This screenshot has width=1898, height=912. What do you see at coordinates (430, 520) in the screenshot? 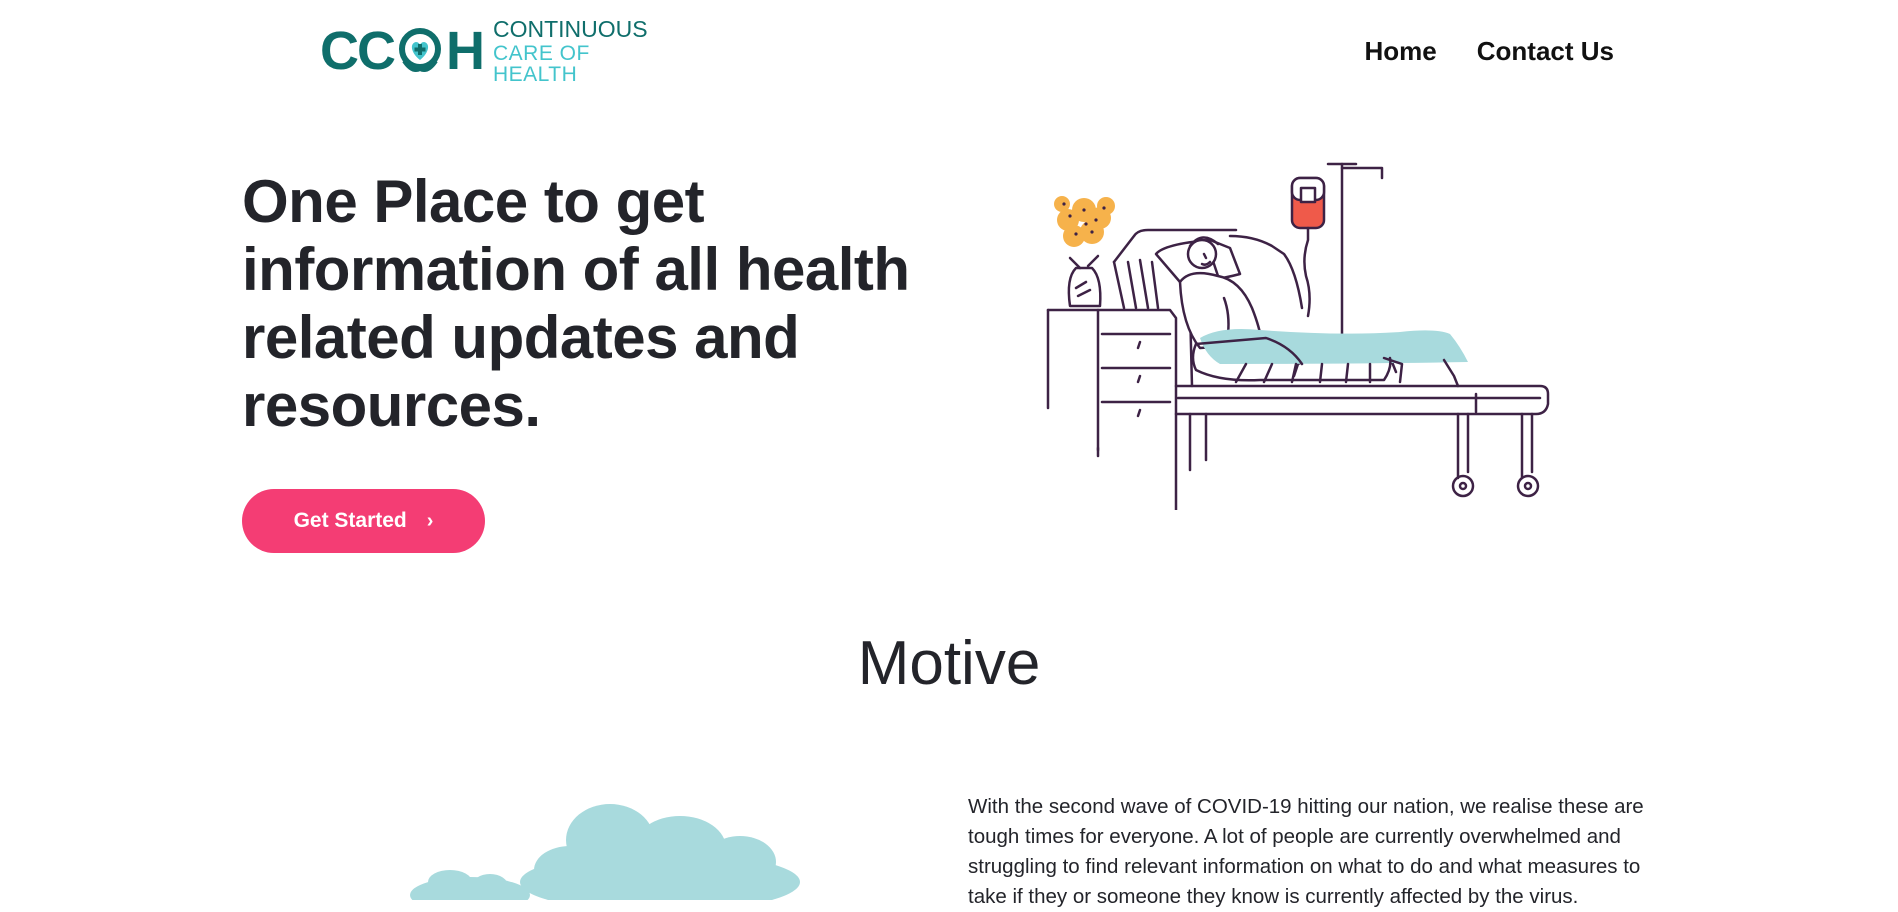
I see `chevron-right-icon: ›` at bounding box center [430, 520].